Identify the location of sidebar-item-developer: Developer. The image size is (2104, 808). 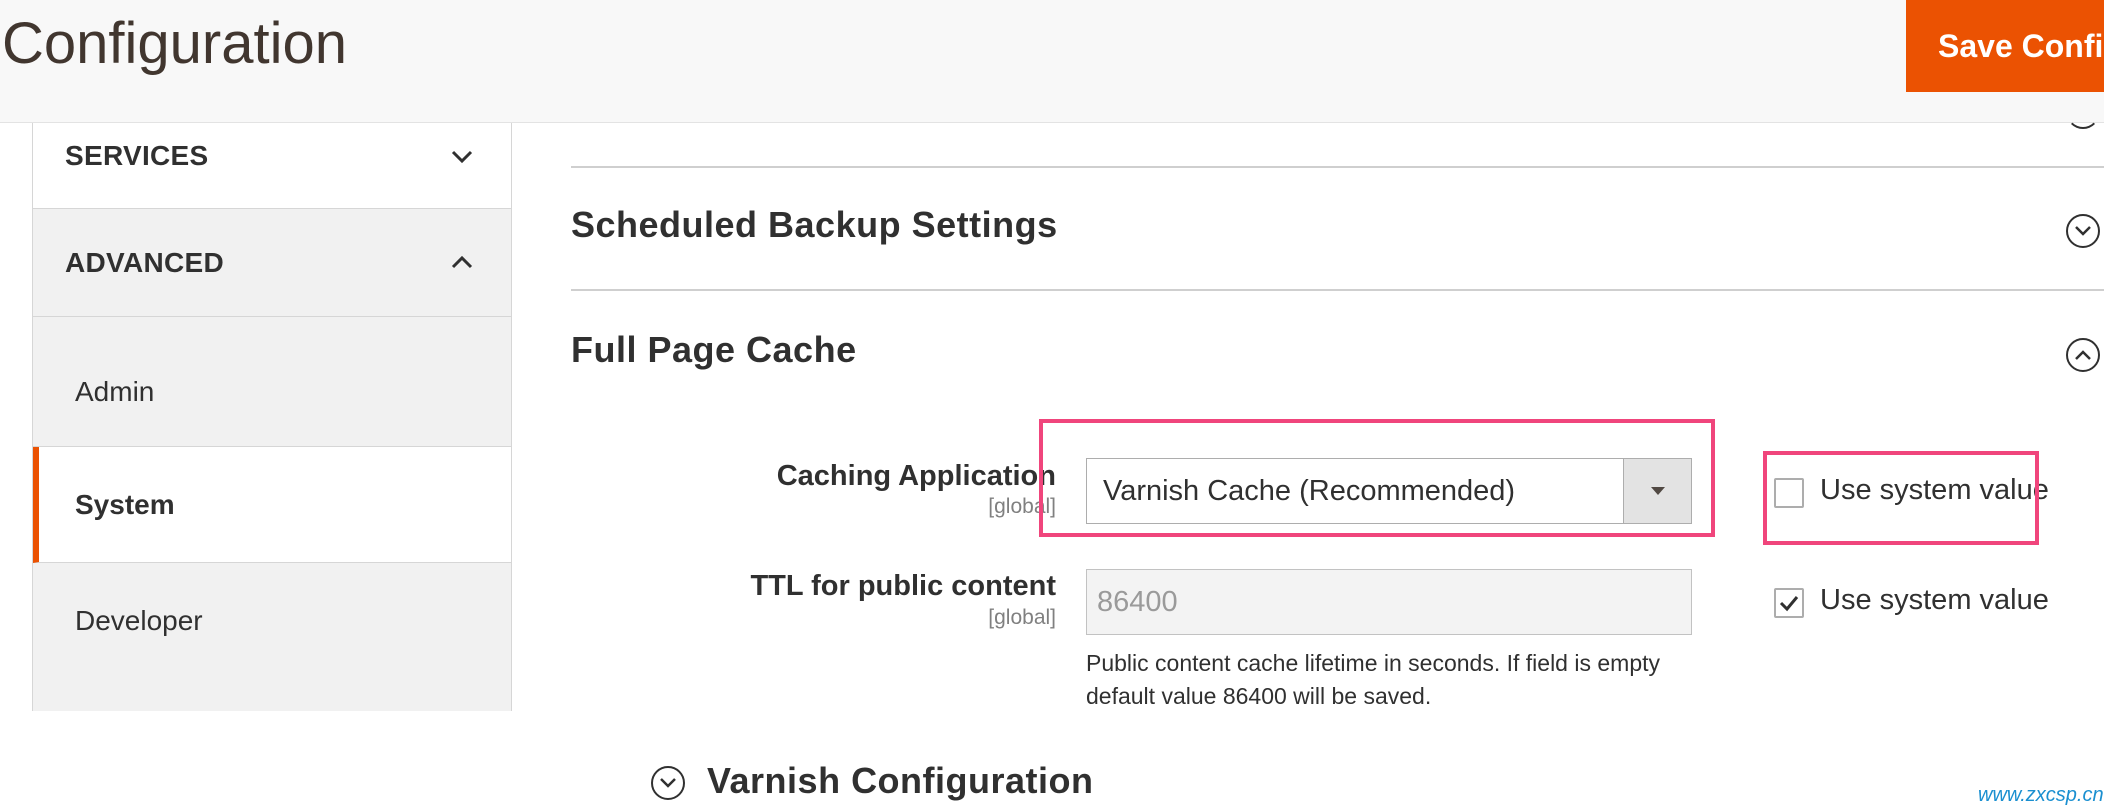
(272, 621).